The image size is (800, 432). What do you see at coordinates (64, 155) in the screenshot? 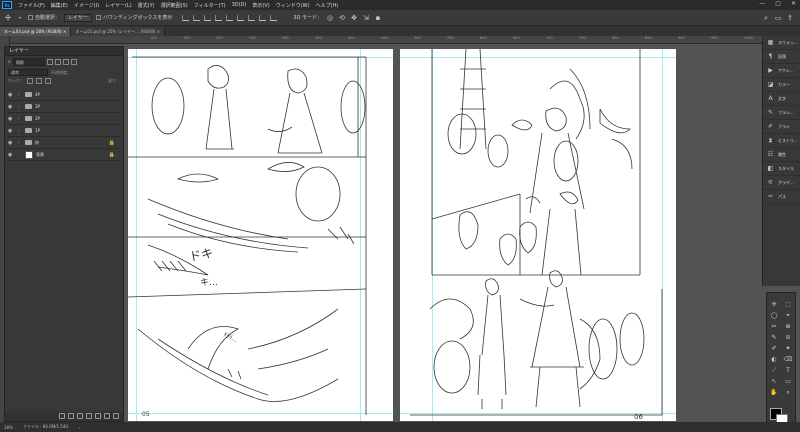
I see `layer-row: ◉ 背景 🔒` at bounding box center [64, 155].